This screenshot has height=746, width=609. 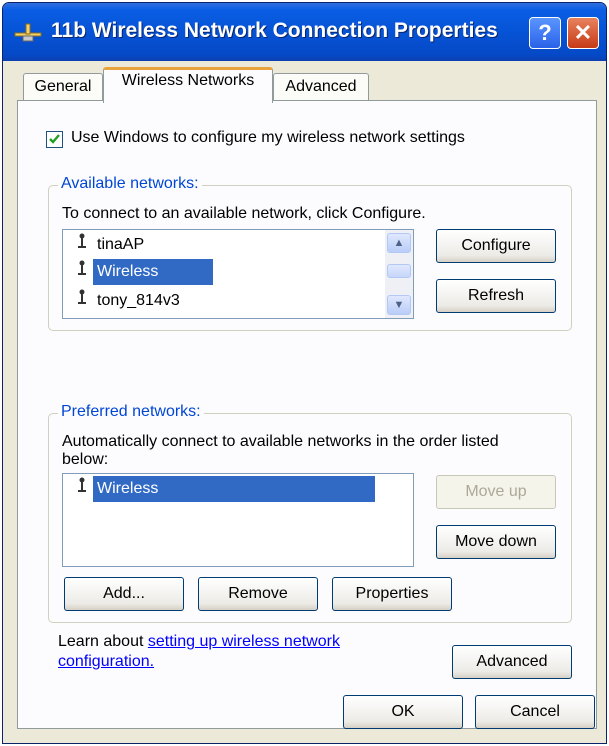 I want to click on configure-button: Configure, so click(x=496, y=246).